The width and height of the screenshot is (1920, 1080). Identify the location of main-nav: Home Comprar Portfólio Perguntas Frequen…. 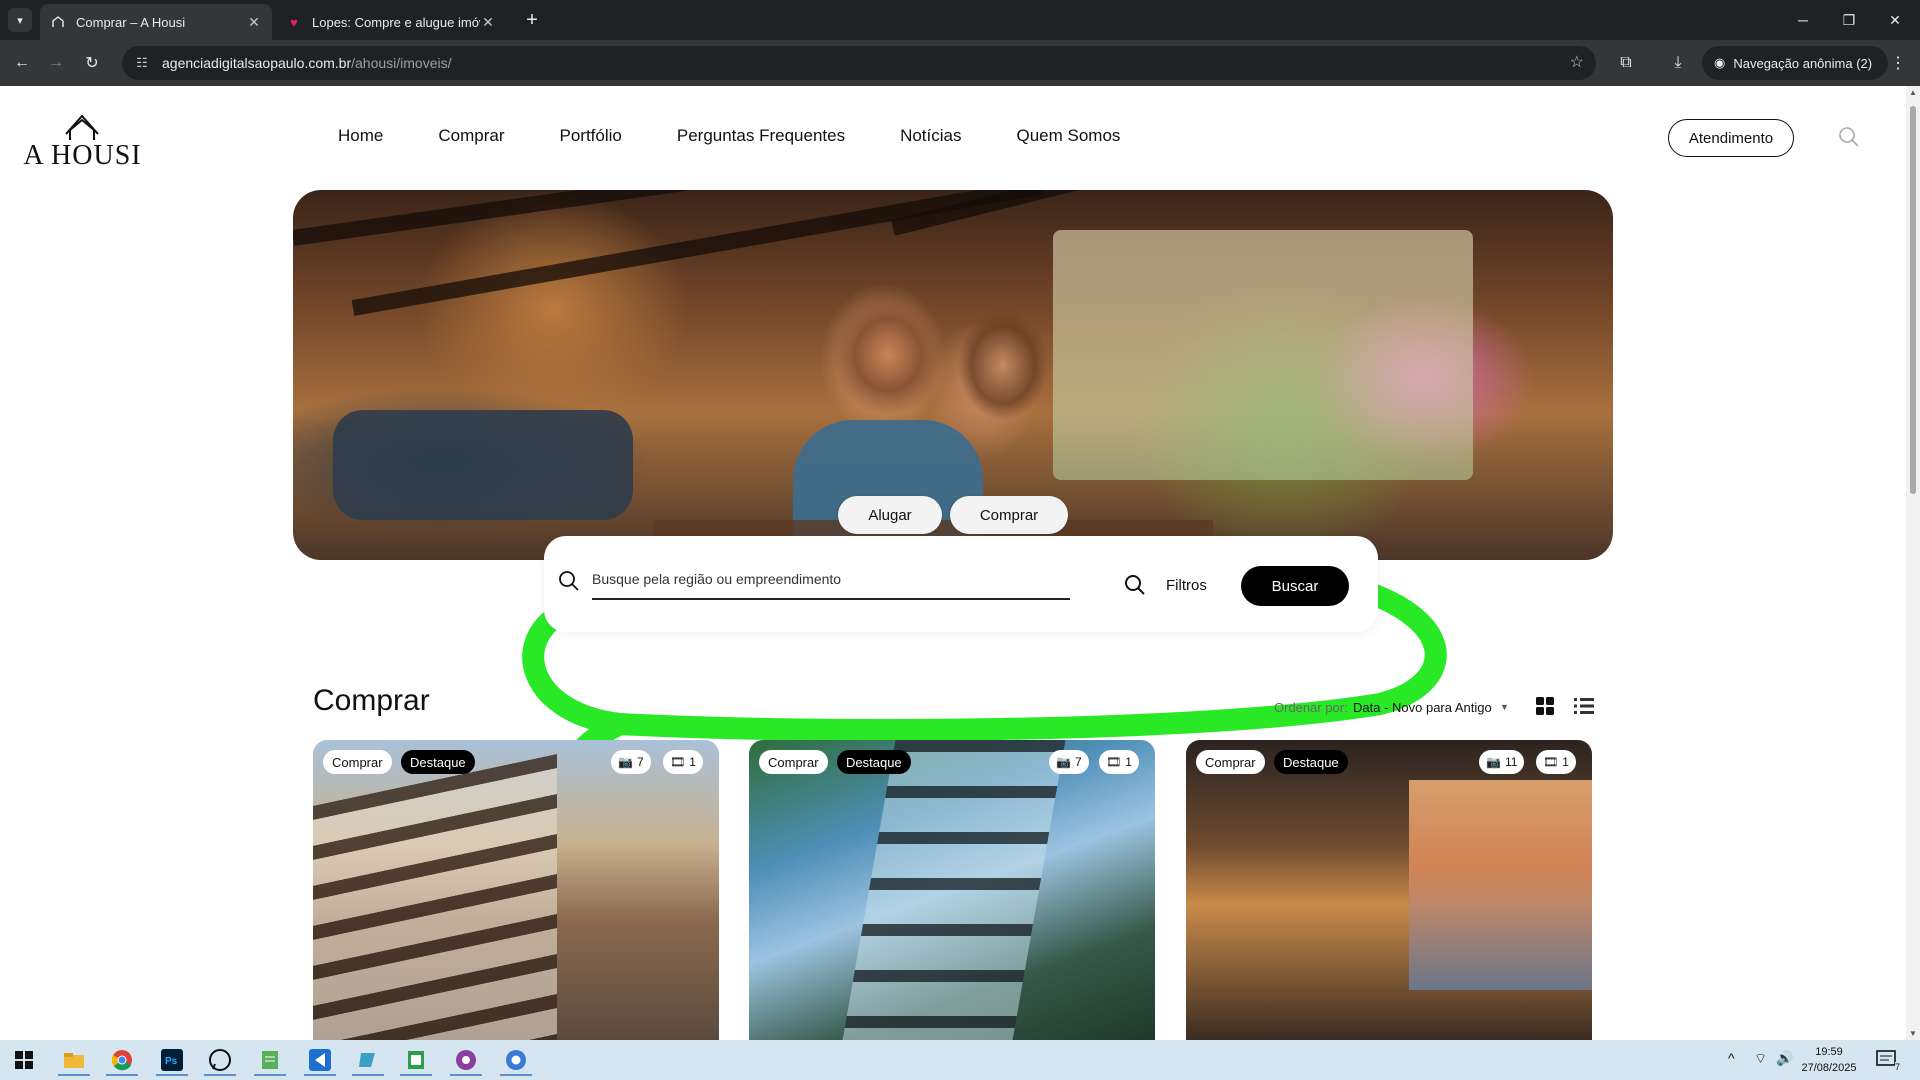
(756, 136).